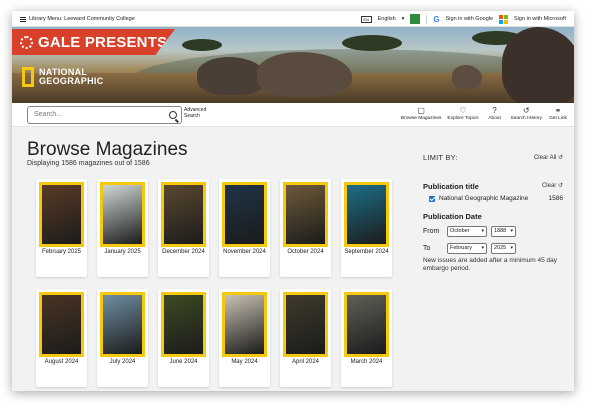 This screenshot has width=600, height=417. Describe the element at coordinates (173, 115) in the screenshot. I see `search-icon` at that location.